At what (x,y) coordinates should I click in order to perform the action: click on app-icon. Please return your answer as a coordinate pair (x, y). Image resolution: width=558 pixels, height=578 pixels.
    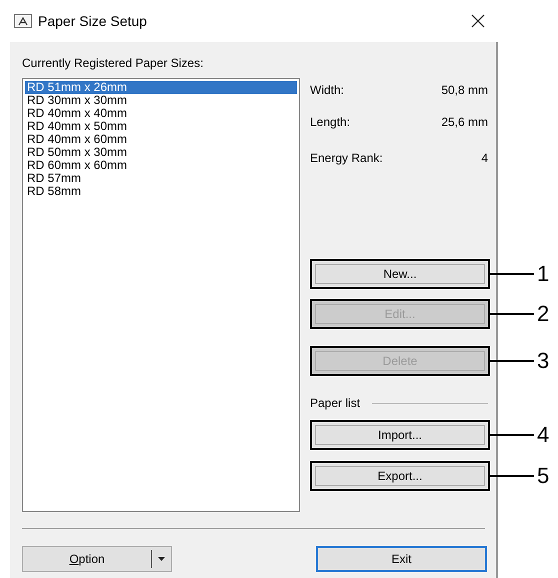
    Looking at the image, I should click on (23, 21).